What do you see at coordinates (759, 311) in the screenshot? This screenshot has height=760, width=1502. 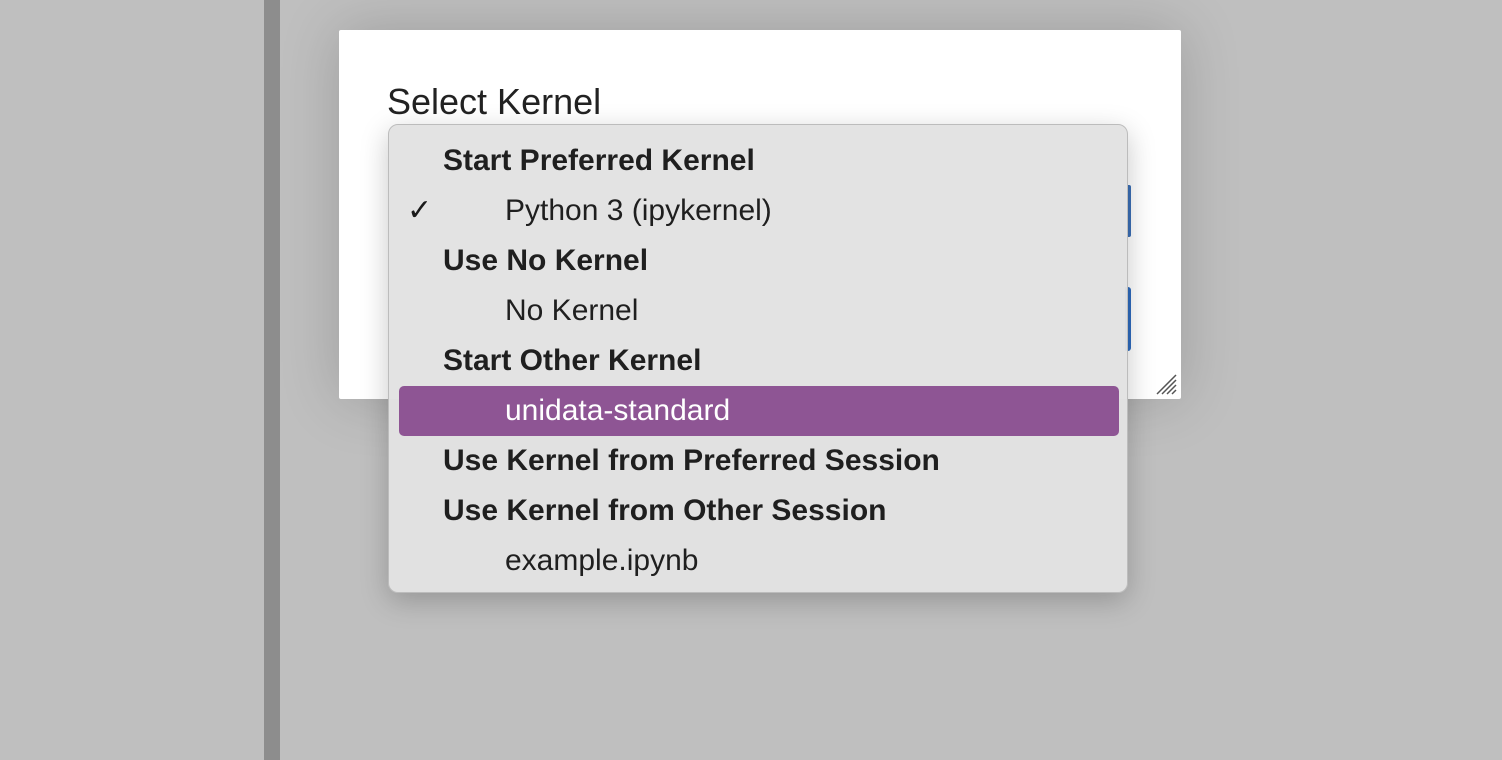 I see `menu-option-no-kernel: No Kernel` at bounding box center [759, 311].